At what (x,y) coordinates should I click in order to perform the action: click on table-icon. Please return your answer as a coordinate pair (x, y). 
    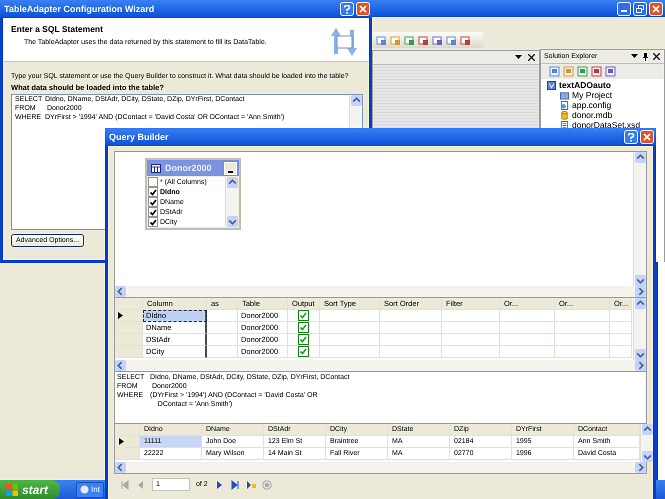
    Looking at the image, I should click on (156, 168).